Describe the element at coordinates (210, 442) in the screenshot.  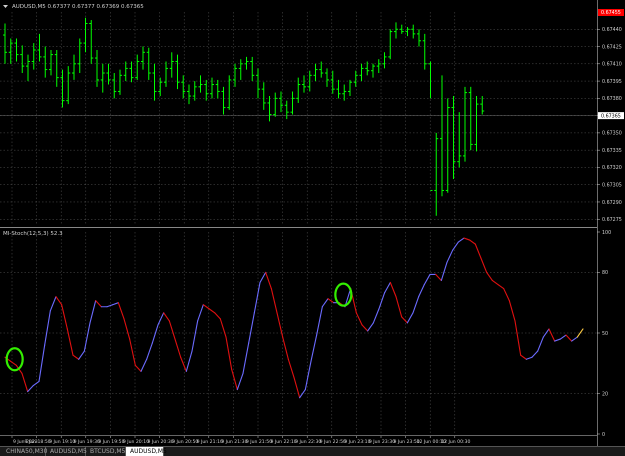
I see `time-label: 9 Jun 21:10` at that location.